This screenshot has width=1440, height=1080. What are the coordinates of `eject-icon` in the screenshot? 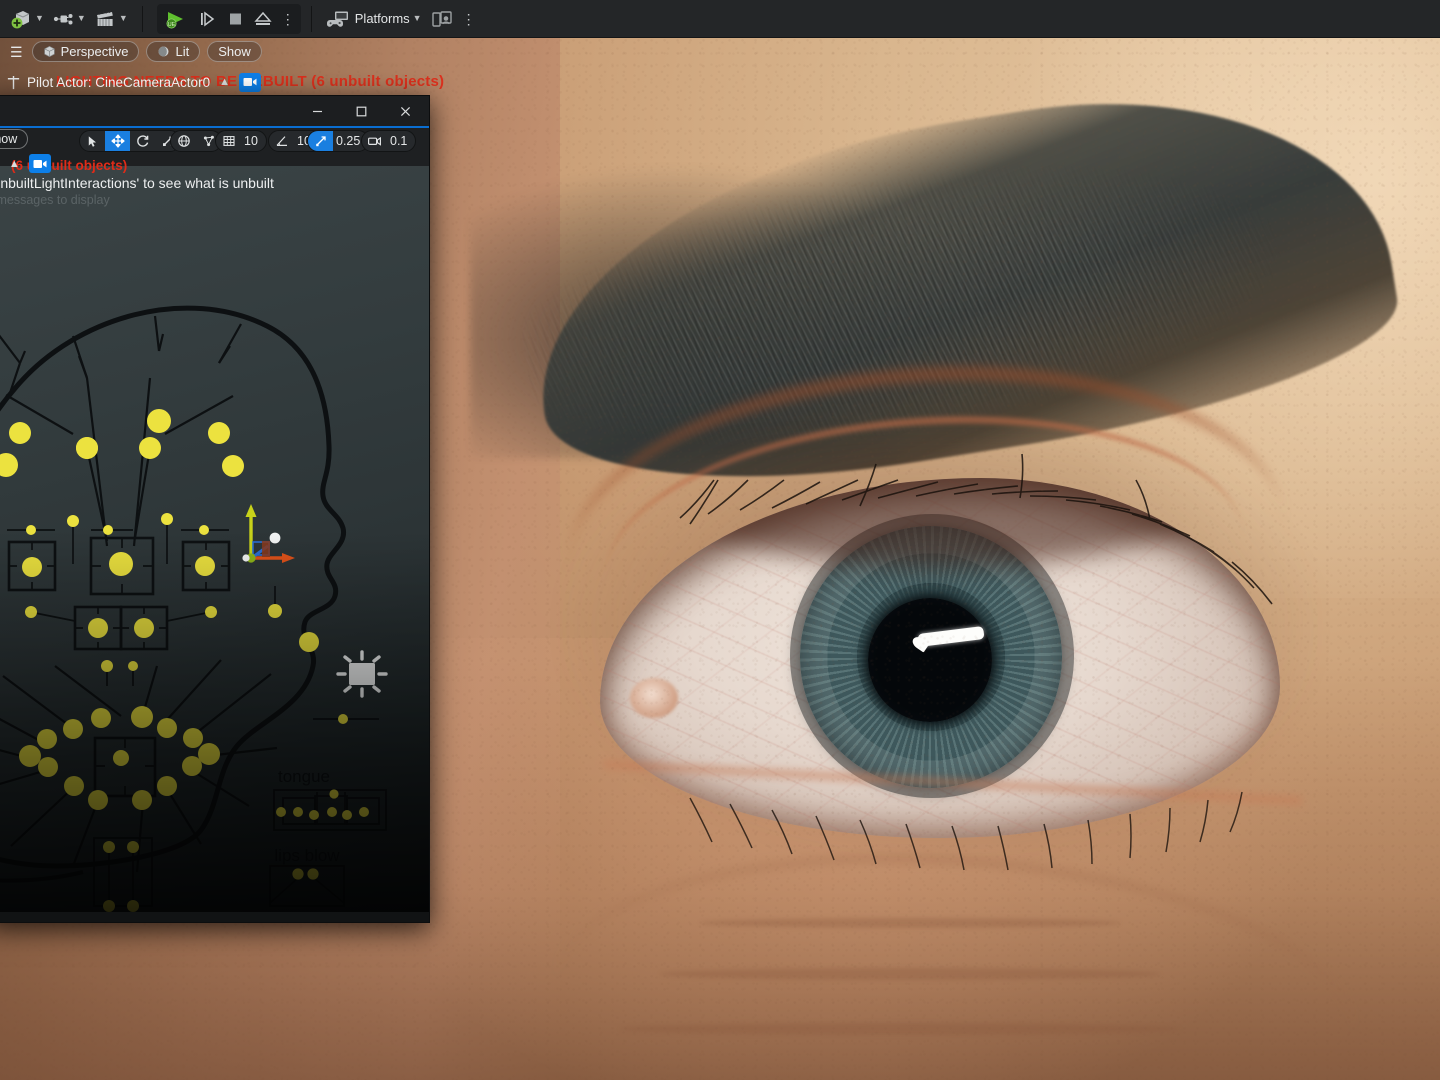 It's located at (263, 18).